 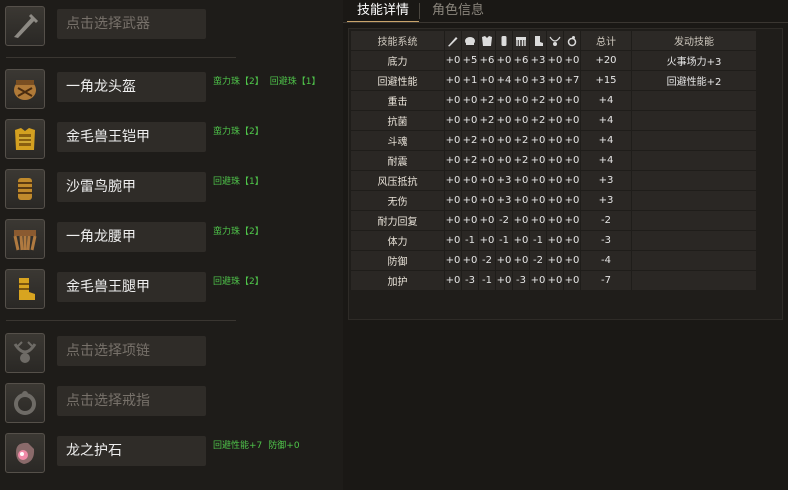 What do you see at coordinates (397, 160) in the screenshot?
I see `skill-name: 耐震` at bounding box center [397, 160].